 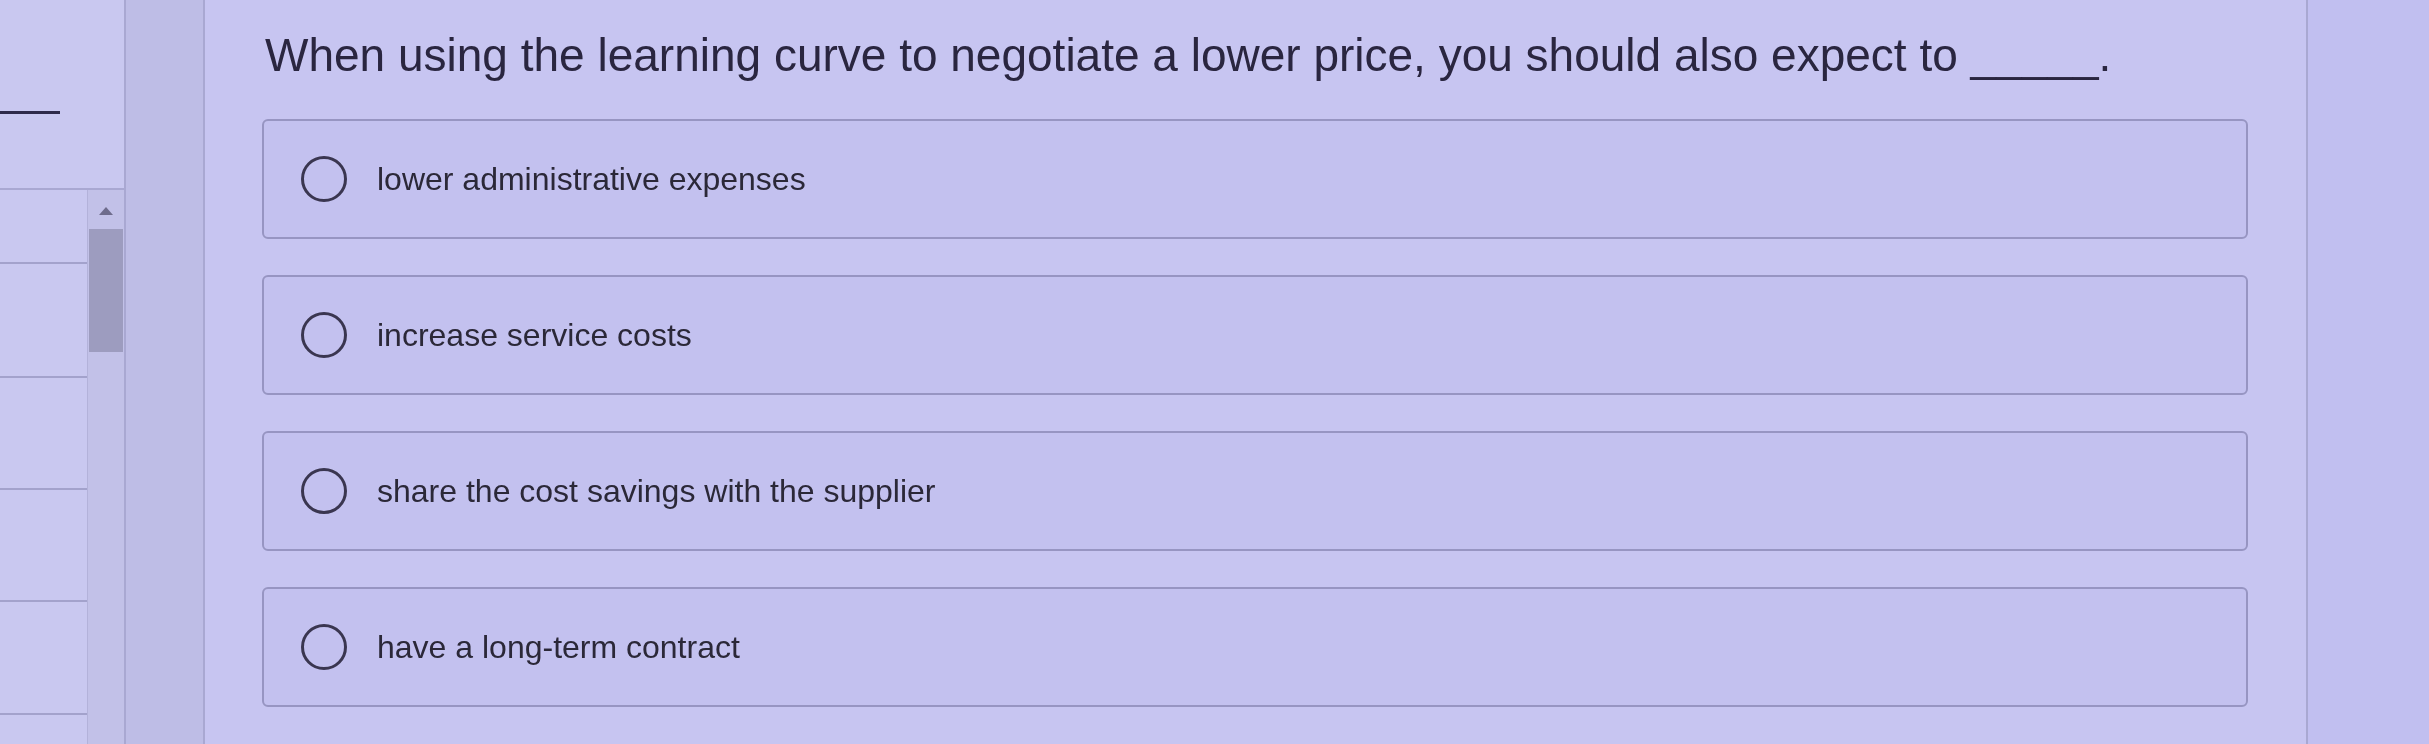 I want to click on scrollbar-track, so click(x=105, y=467).